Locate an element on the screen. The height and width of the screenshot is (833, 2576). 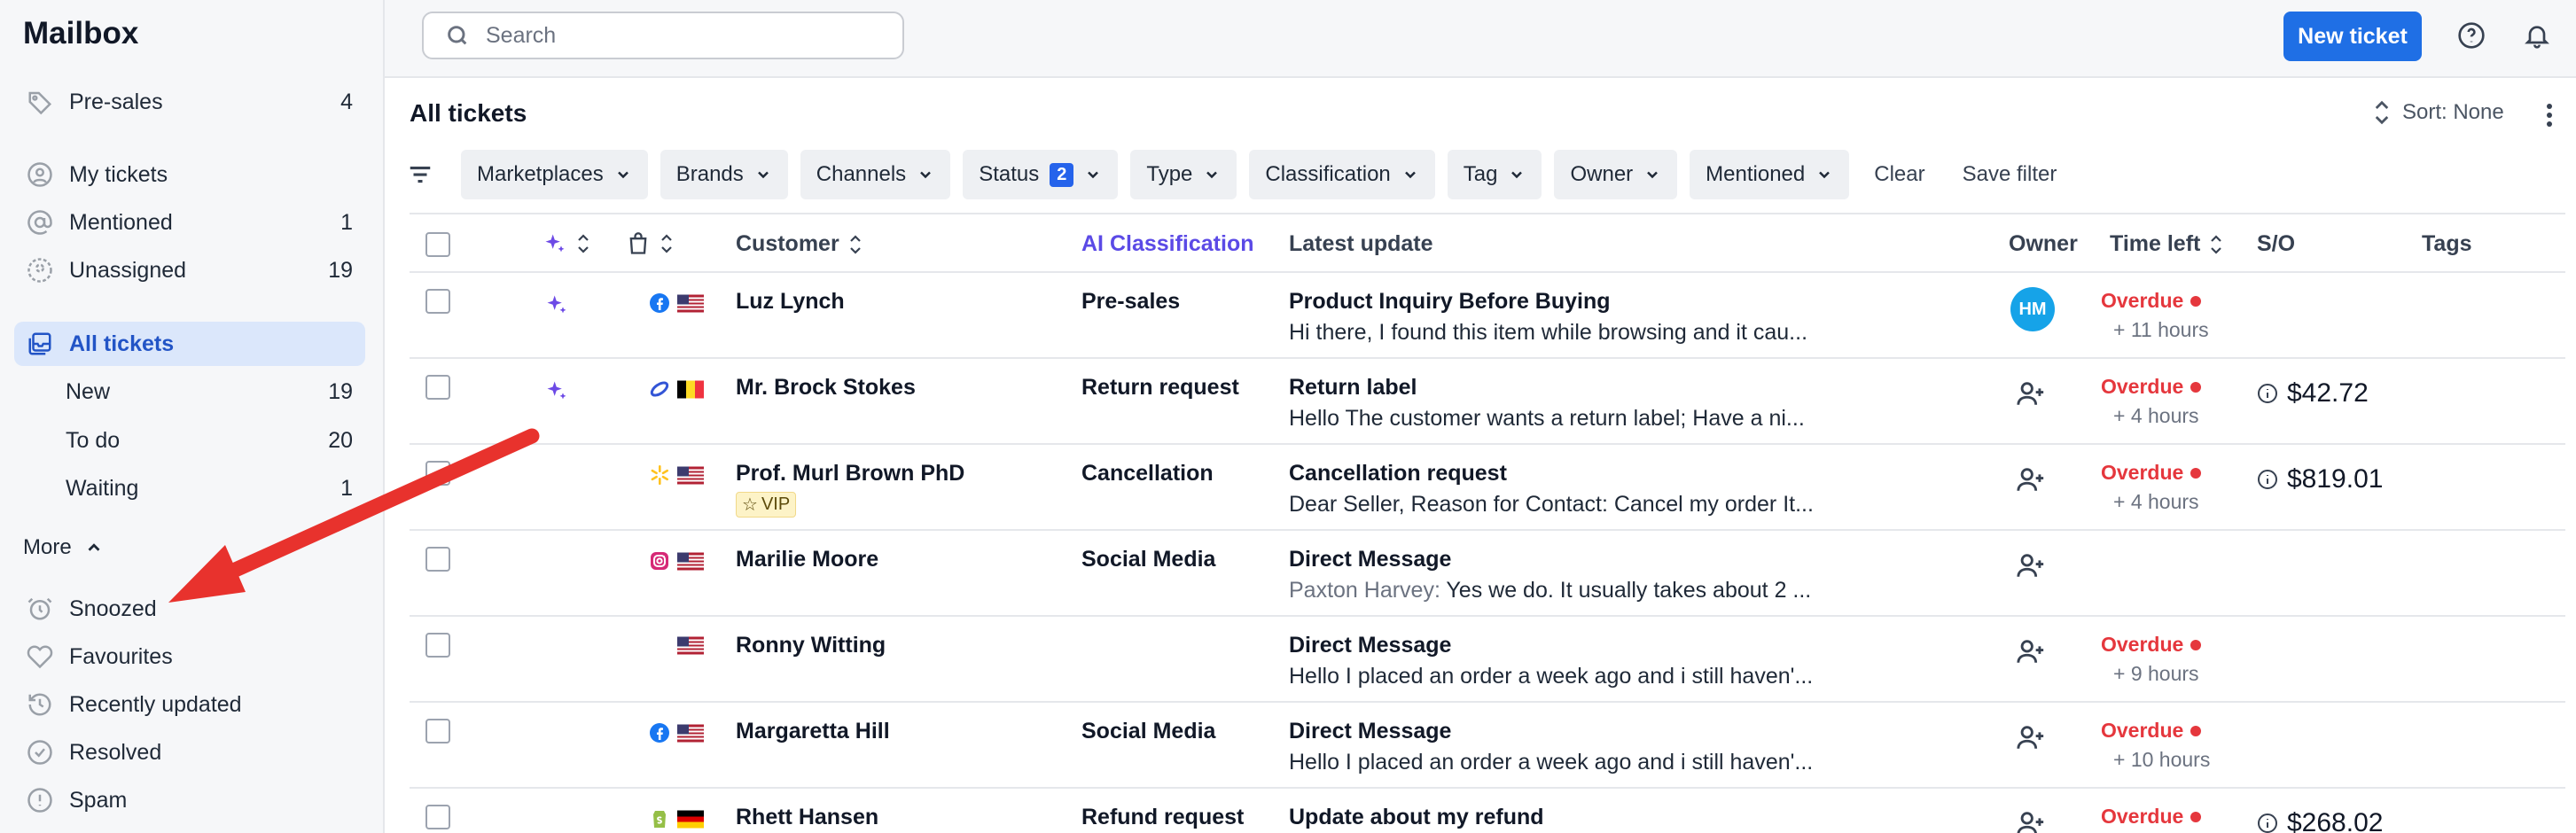
sidebar-item-label: Resolved is located at coordinates (115, 752).